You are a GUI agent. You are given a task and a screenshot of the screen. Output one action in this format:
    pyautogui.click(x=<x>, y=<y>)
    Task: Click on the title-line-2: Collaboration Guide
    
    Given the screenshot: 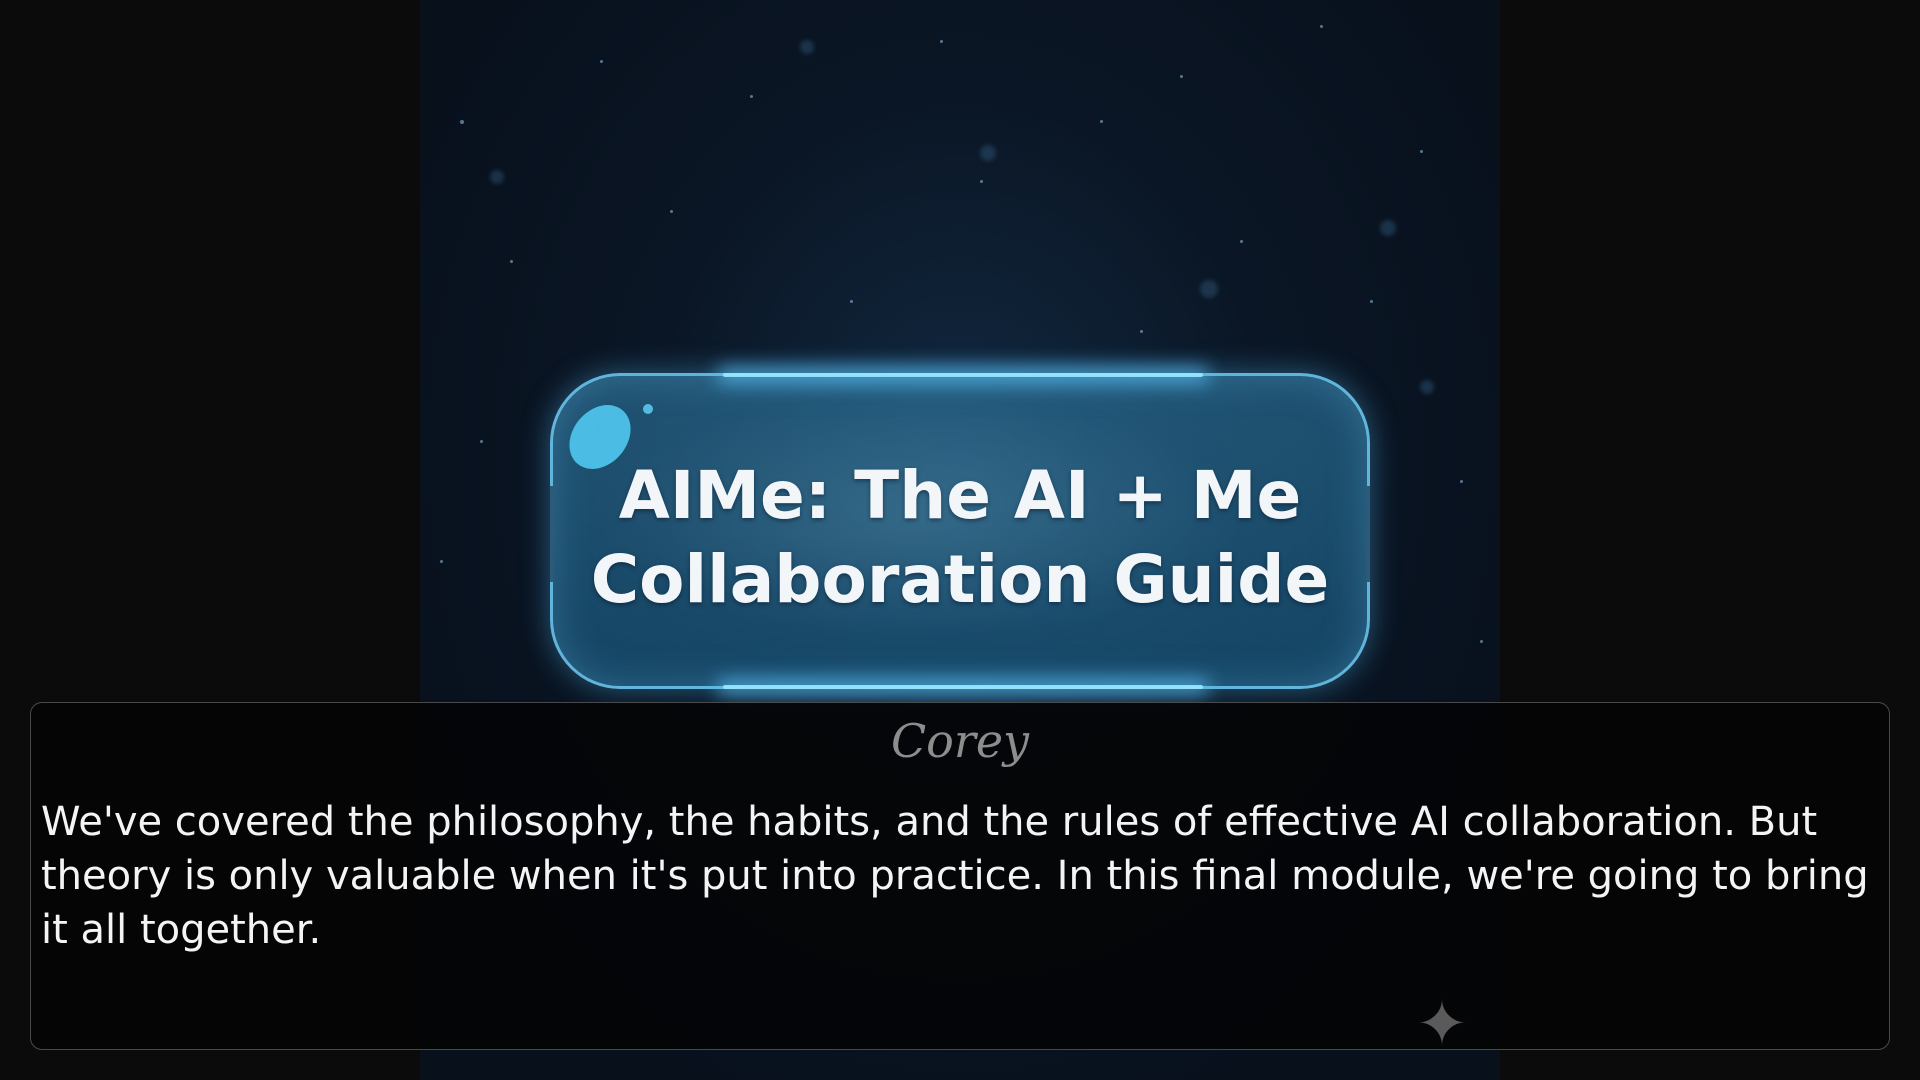 What is the action you would take?
    pyautogui.click(x=960, y=579)
    